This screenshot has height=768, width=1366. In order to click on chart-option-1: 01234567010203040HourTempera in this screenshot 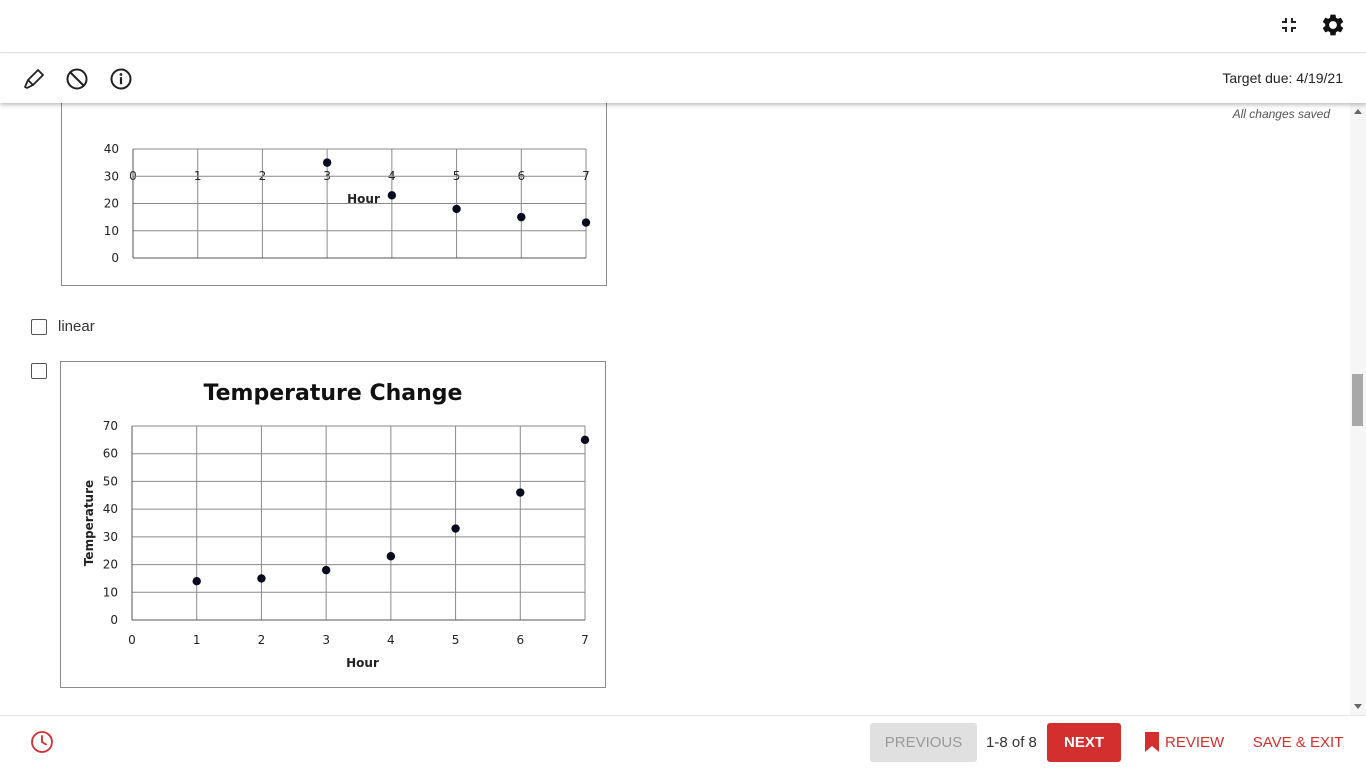, I will do `click(334, 194)`.